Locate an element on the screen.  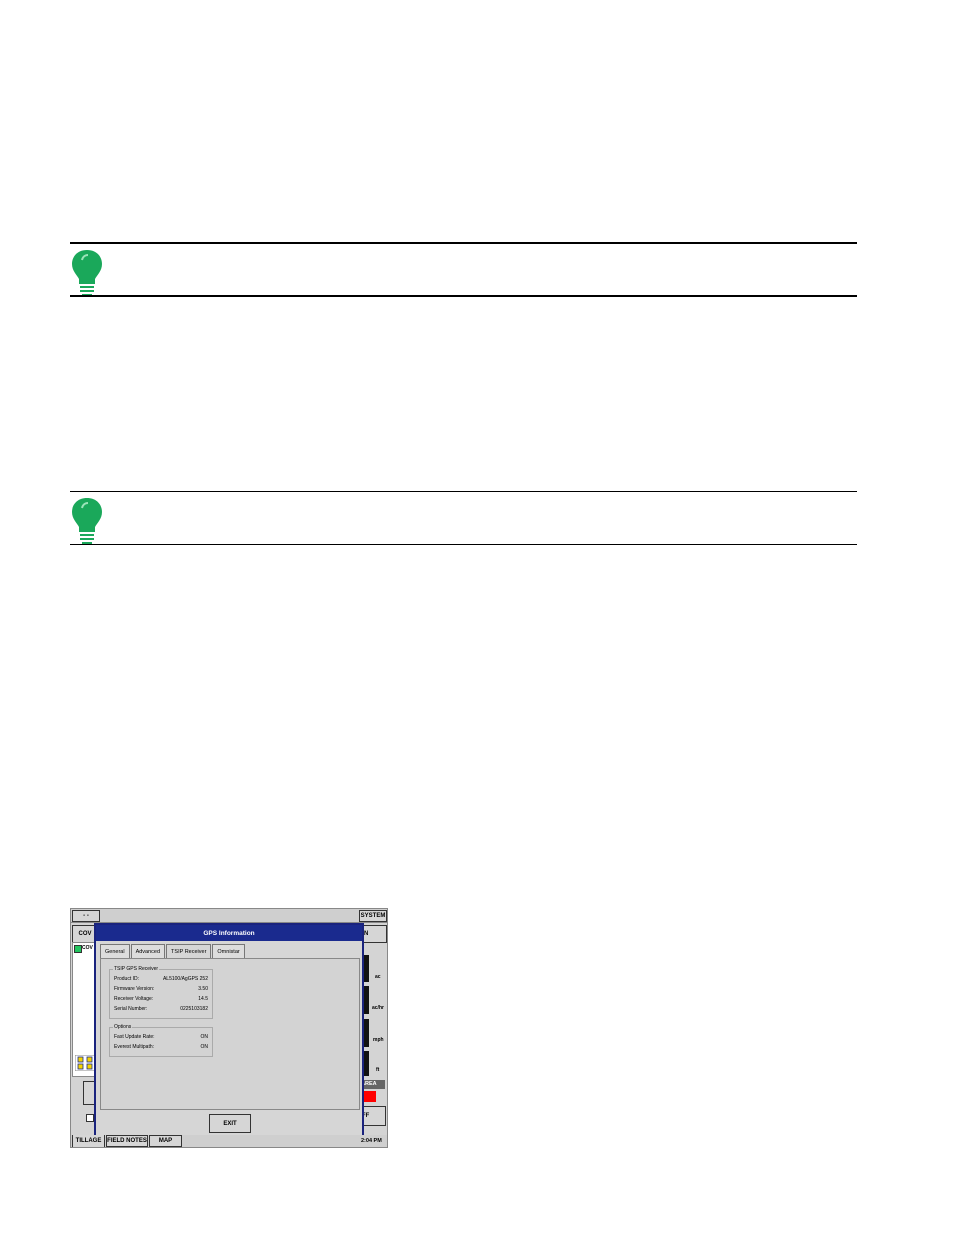
top-left-button: - - is located at coordinates (86, 916).